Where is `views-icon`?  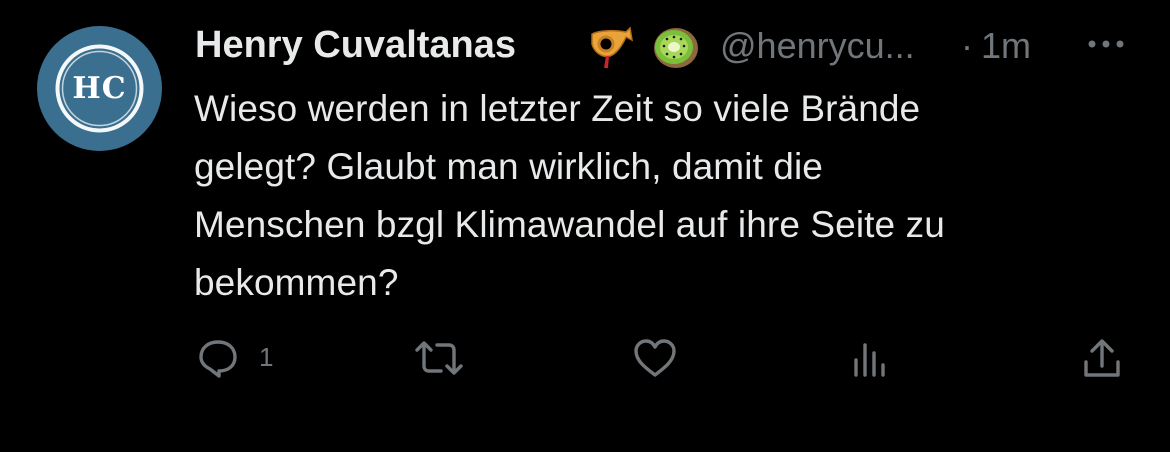
views-icon is located at coordinates (870, 358).